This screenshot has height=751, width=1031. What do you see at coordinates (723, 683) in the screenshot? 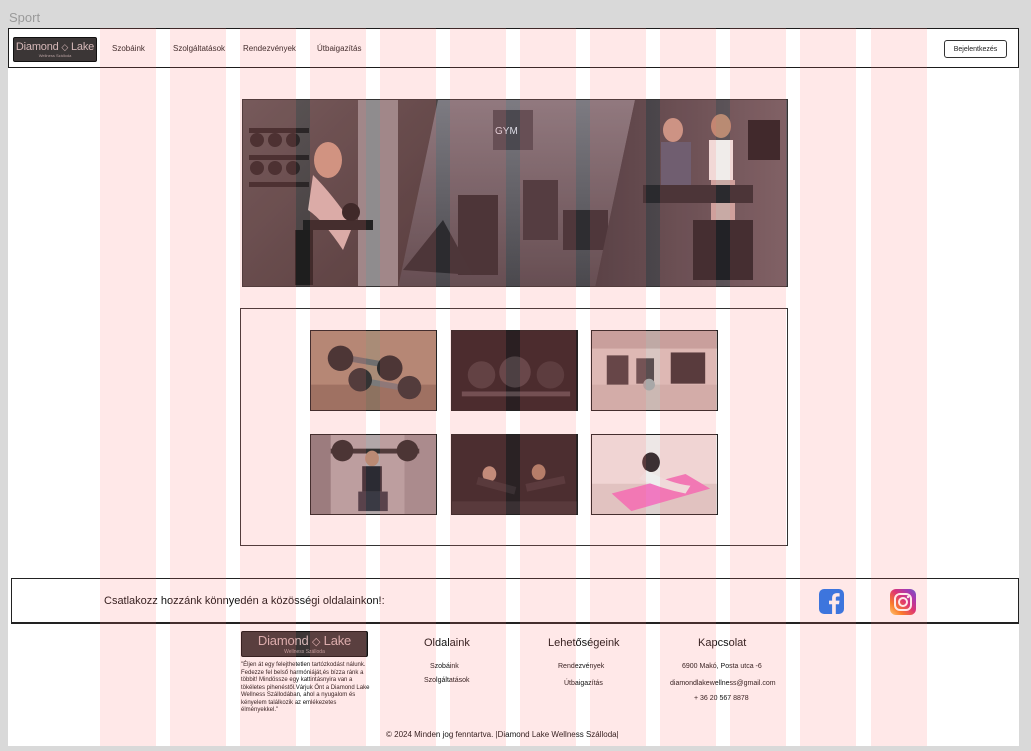
I see `footer-email-link: diamondlakewellness@gmail.com` at bounding box center [723, 683].